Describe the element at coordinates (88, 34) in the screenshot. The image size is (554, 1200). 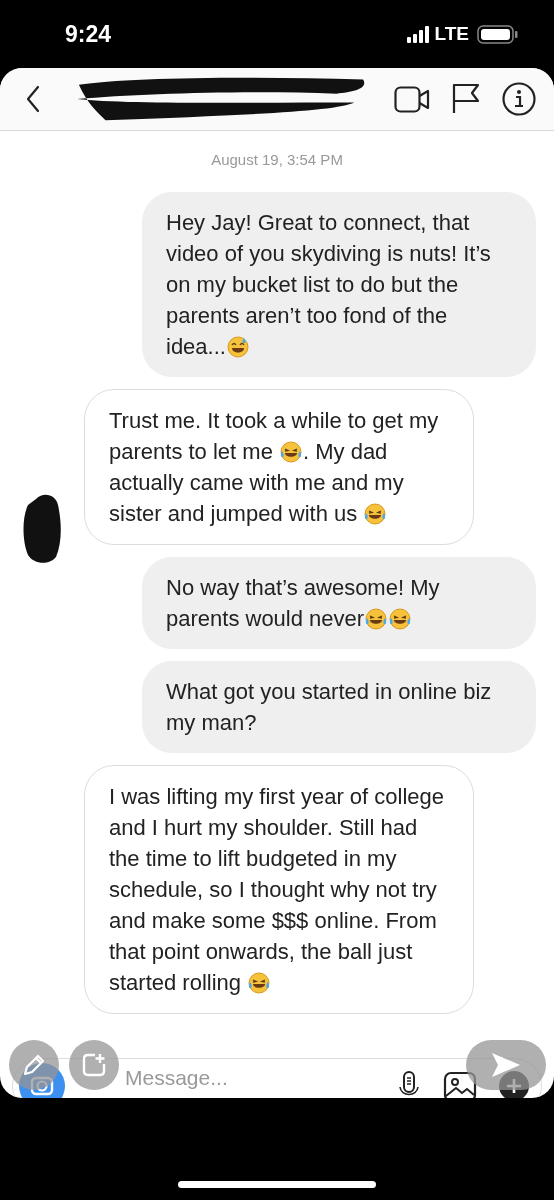
I see `clock-time: 9:24` at that location.